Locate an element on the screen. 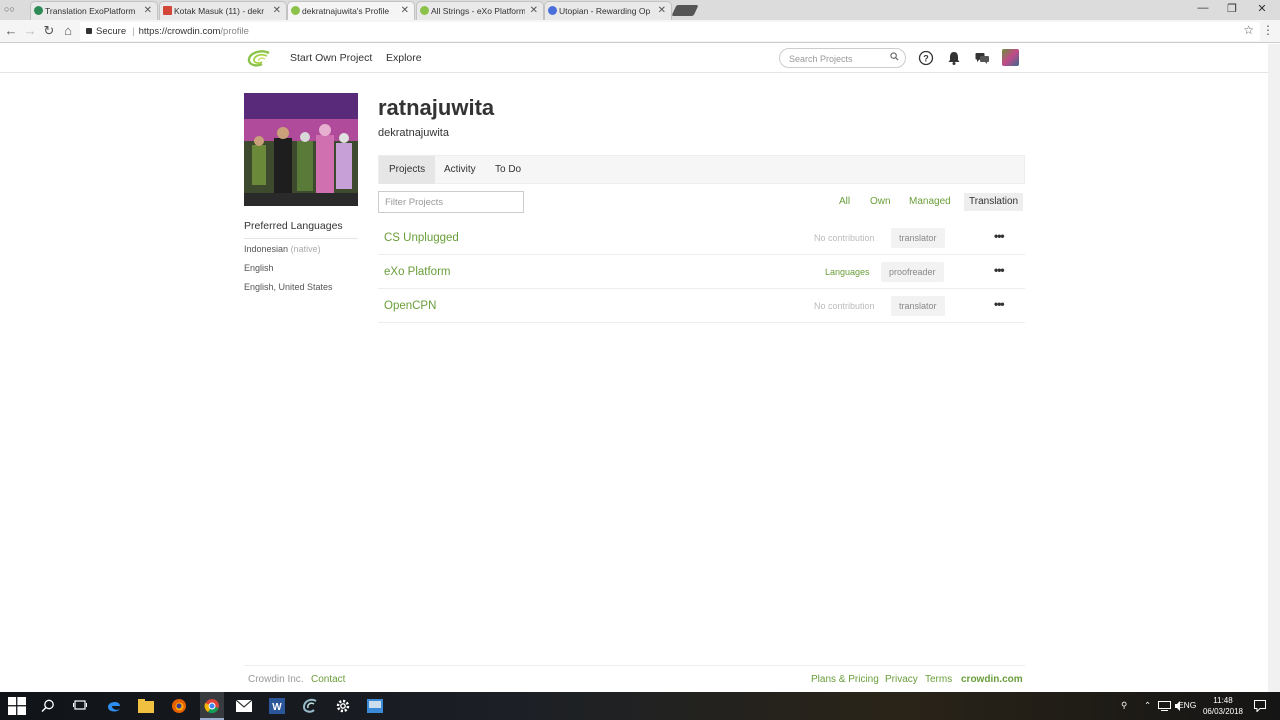 The width and height of the screenshot is (1280, 720). browser-tab-2: Kotak Masuk (11) - dekr ✕ is located at coordinates (223, 10).